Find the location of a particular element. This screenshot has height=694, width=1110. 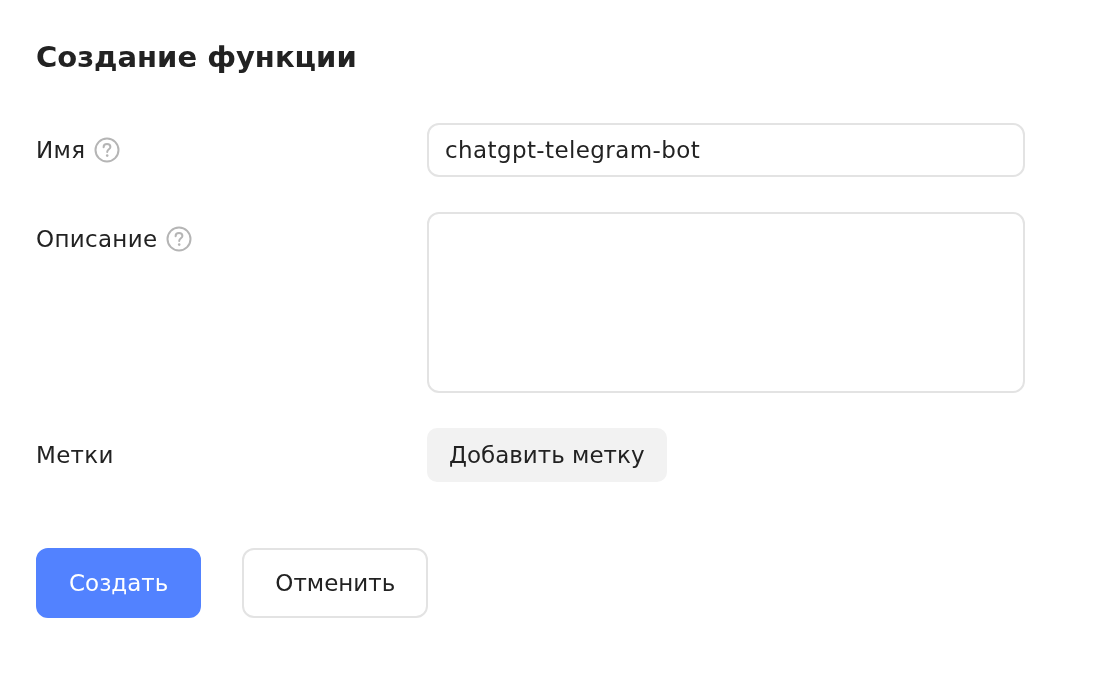

field-label: Имя is located at coordinates (61, 150).